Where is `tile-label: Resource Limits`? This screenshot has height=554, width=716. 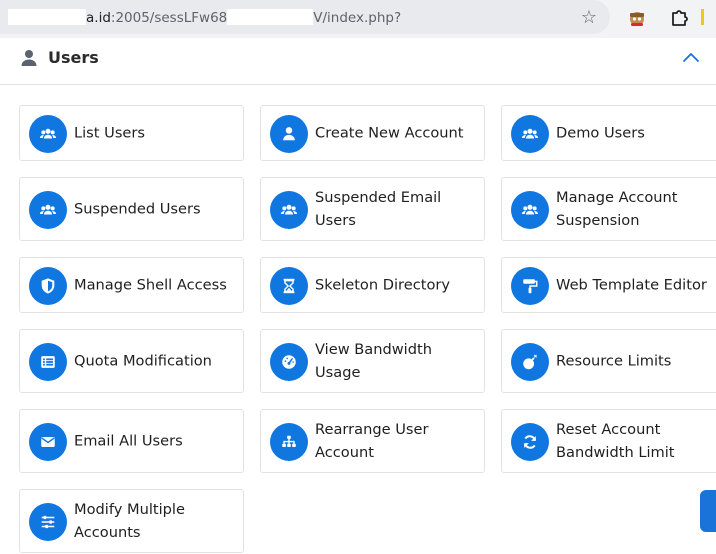 tile-label: Resource Limits is located at coordinates (614, 361).